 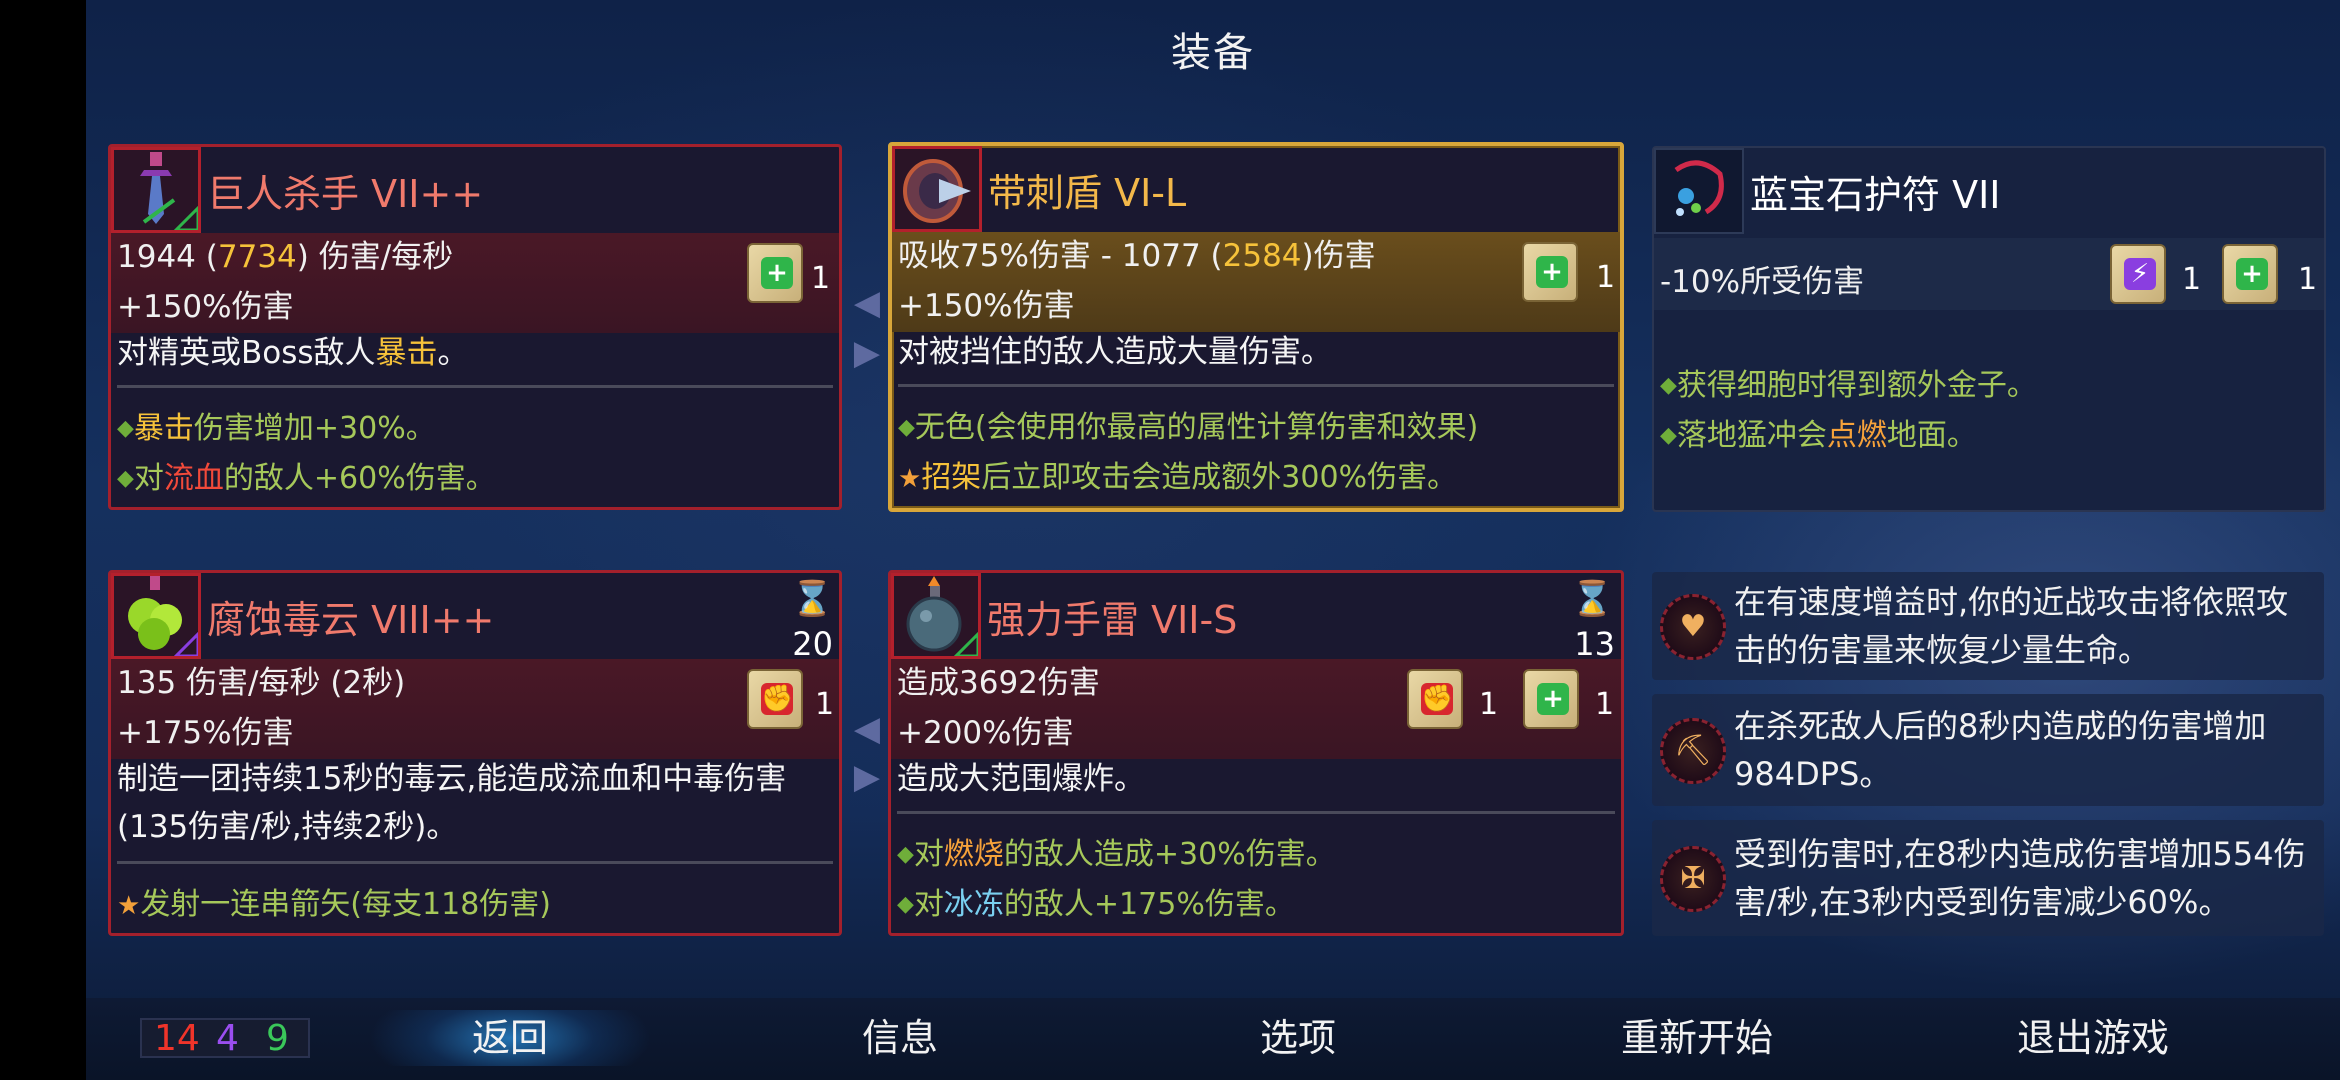 I want to click on spiked-shield-icon, so click(x=937, y=189).